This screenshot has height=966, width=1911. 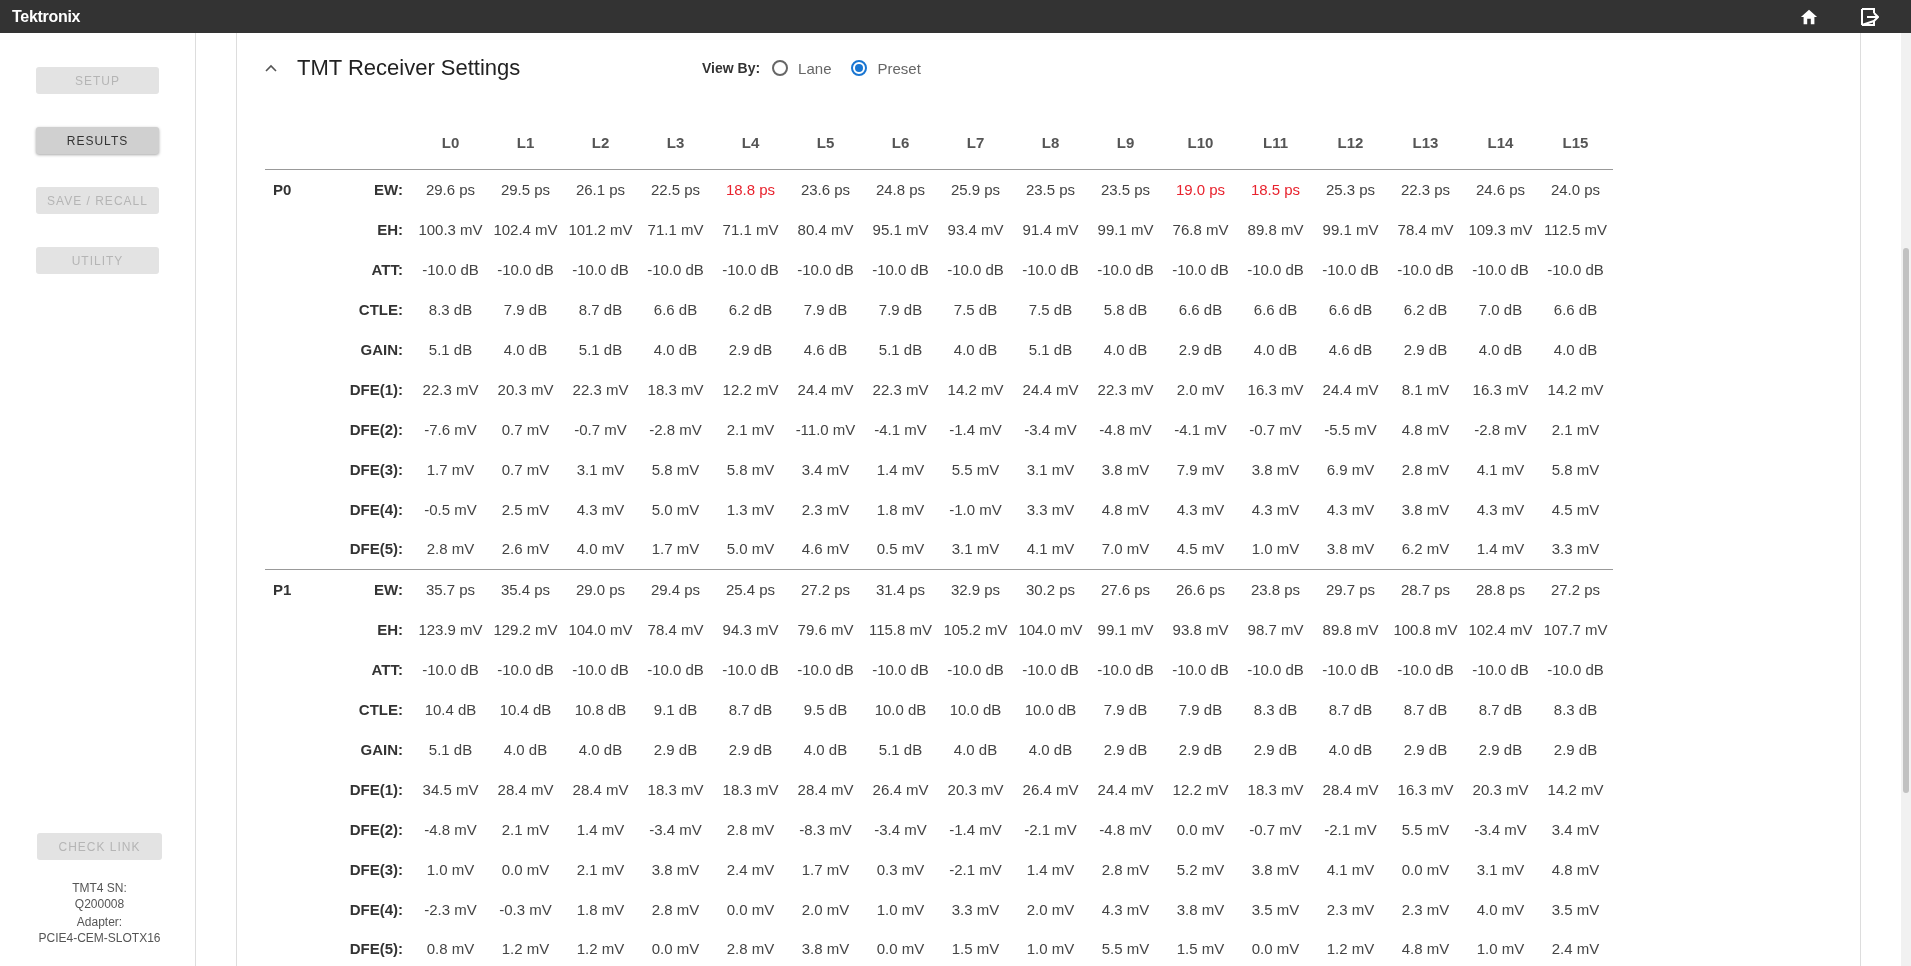 I want to click on table-cell: 5.8 mV, so click(x=675, y=469).